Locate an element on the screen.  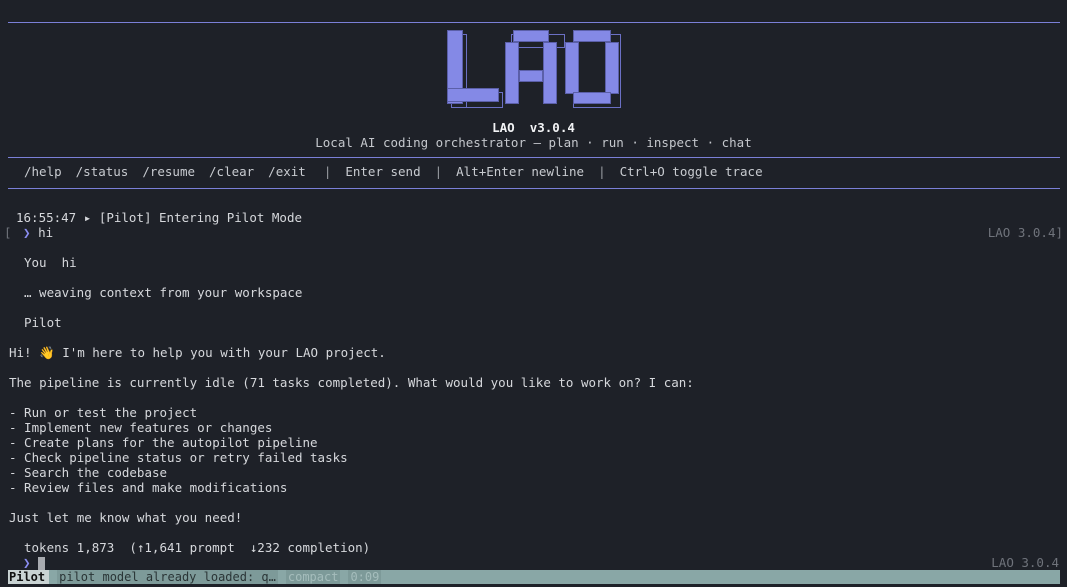
hint-alt-enter-newline: Alt+Enter newline is located at coordinates (520, 171).